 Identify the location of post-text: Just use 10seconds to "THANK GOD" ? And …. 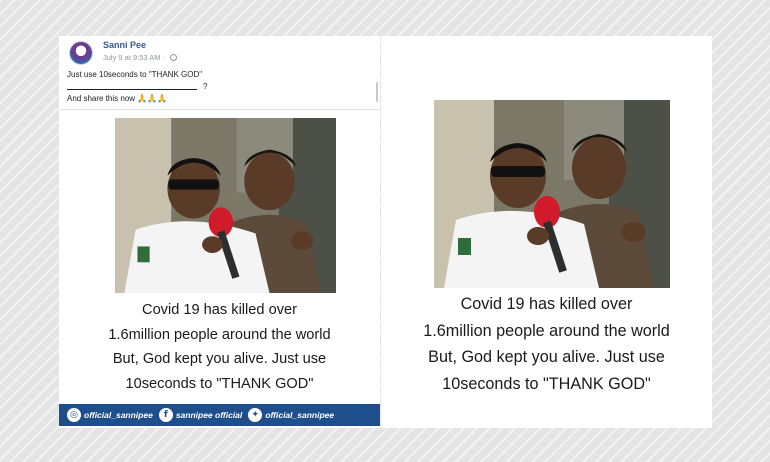
(217, 87).